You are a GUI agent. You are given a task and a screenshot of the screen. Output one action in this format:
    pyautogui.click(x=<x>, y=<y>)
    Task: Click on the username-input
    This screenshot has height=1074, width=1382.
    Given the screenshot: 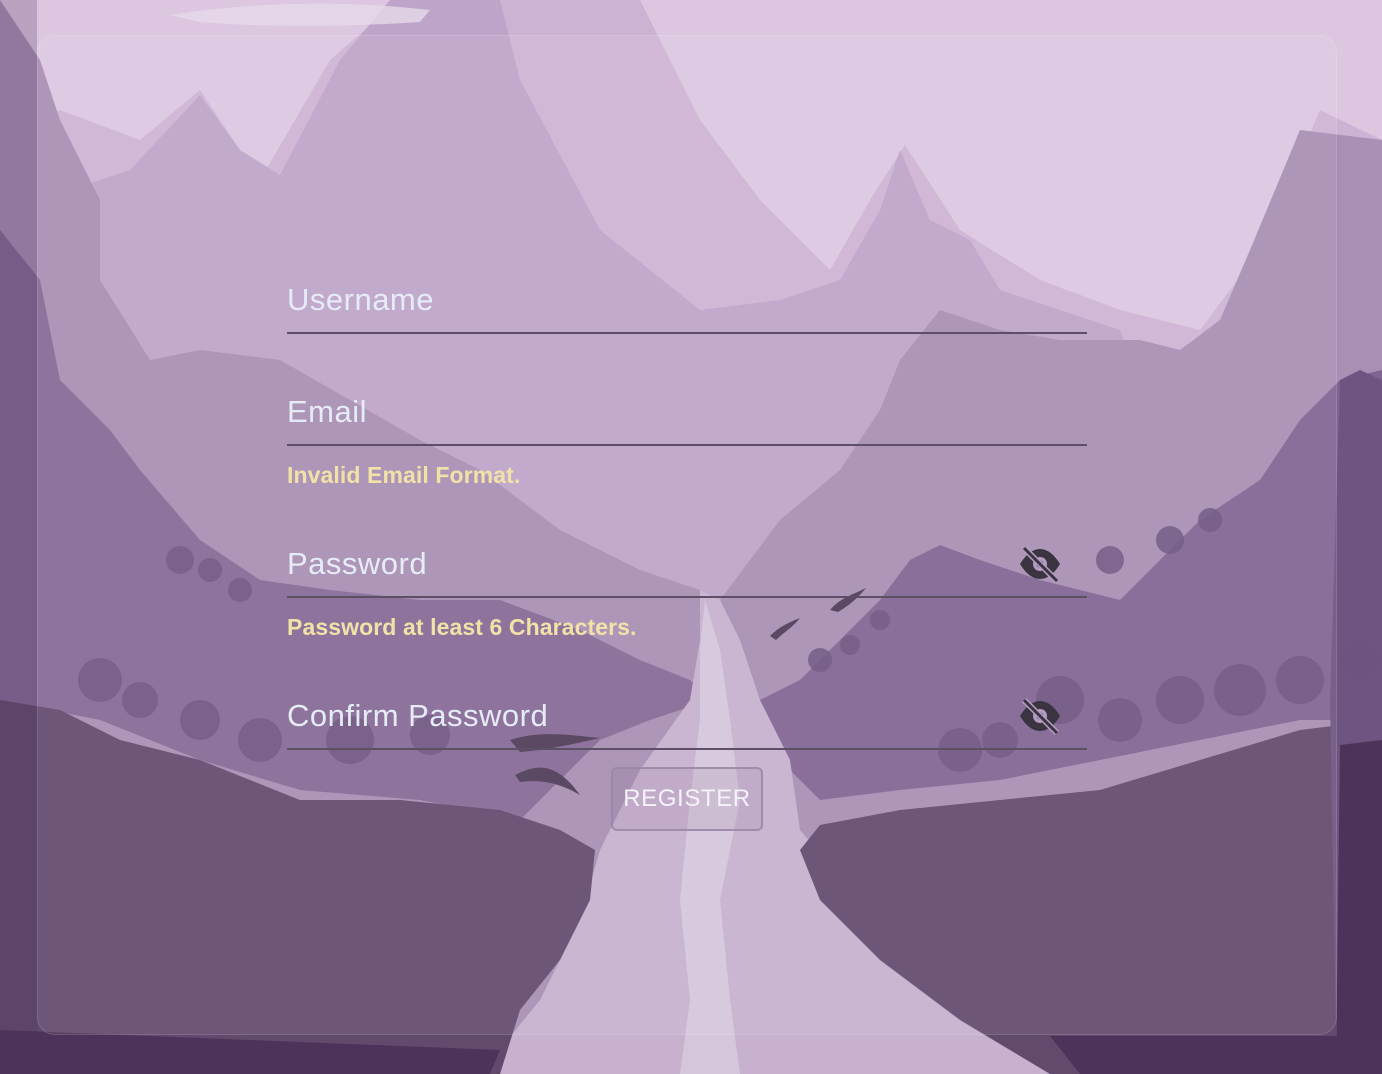 What is the action you would take?
    pyautogui.click(x=687, y=306)
    